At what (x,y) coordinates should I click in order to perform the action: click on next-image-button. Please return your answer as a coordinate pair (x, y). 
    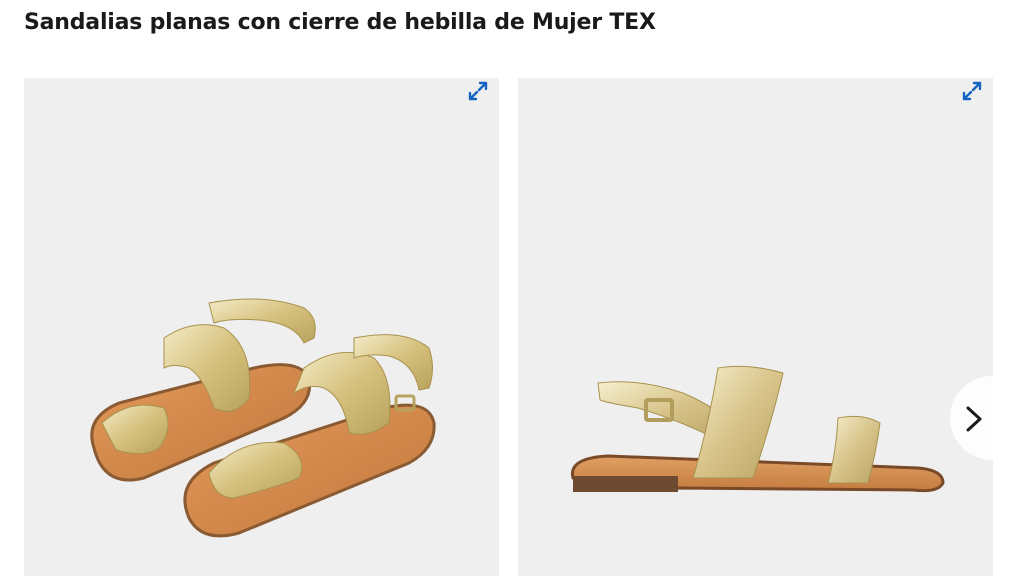
    Looking at the image, I should click on (987, 418).